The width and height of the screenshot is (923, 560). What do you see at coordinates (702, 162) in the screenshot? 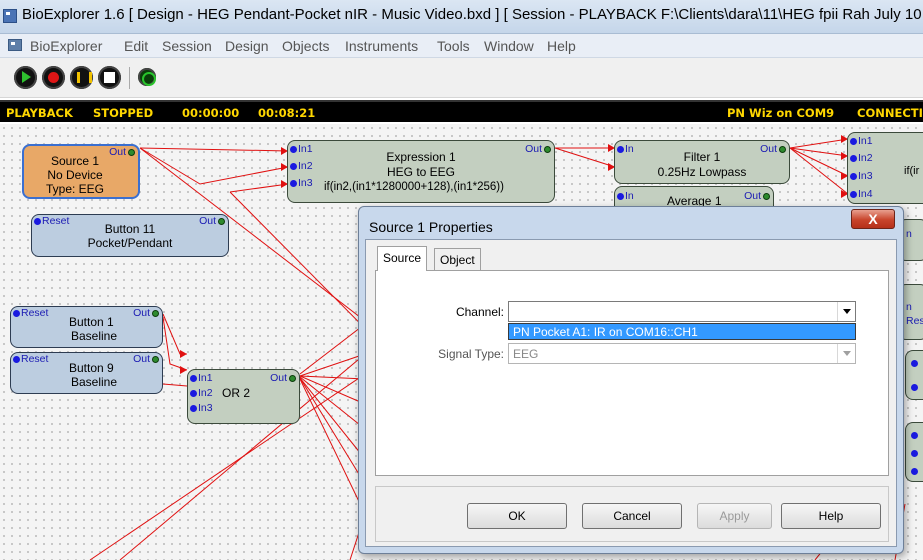
I see `filter-1-node: In Filter 1 0.25Hz Lowpass Out` at bounding box center [702, 162].